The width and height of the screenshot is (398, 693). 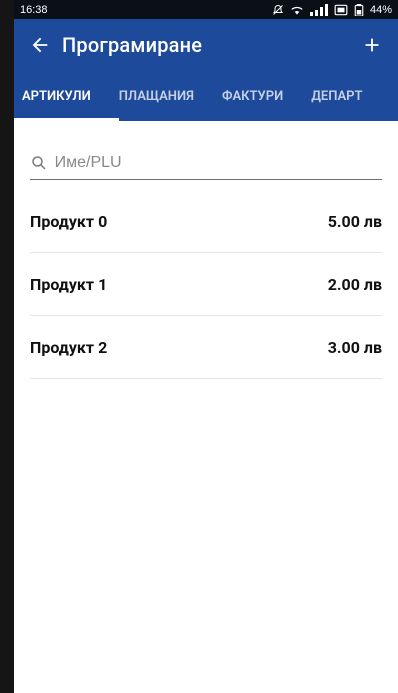 I want to click on plus-icon, so click(x=372, y=45).